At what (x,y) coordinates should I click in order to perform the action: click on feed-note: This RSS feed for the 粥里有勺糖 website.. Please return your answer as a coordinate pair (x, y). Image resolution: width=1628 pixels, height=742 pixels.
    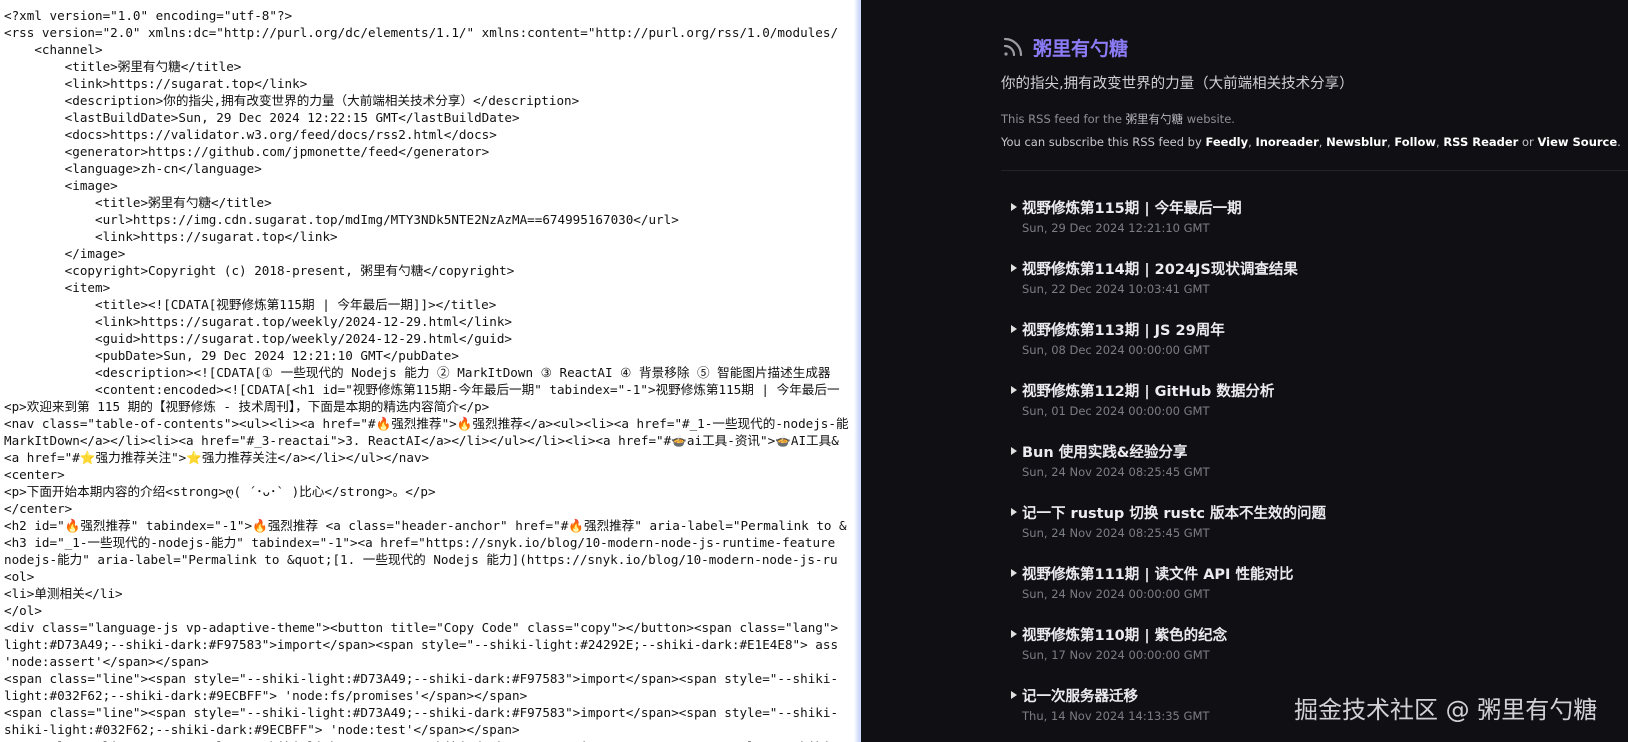
    Looking at the image, I should click on (1314, 119).